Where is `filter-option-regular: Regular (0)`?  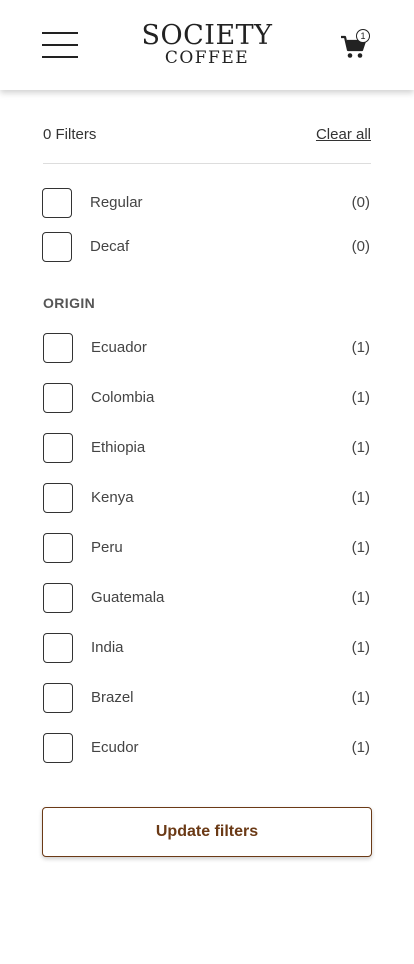 filter-option-regular: Regular (0) is located at coordinates (207, 203).